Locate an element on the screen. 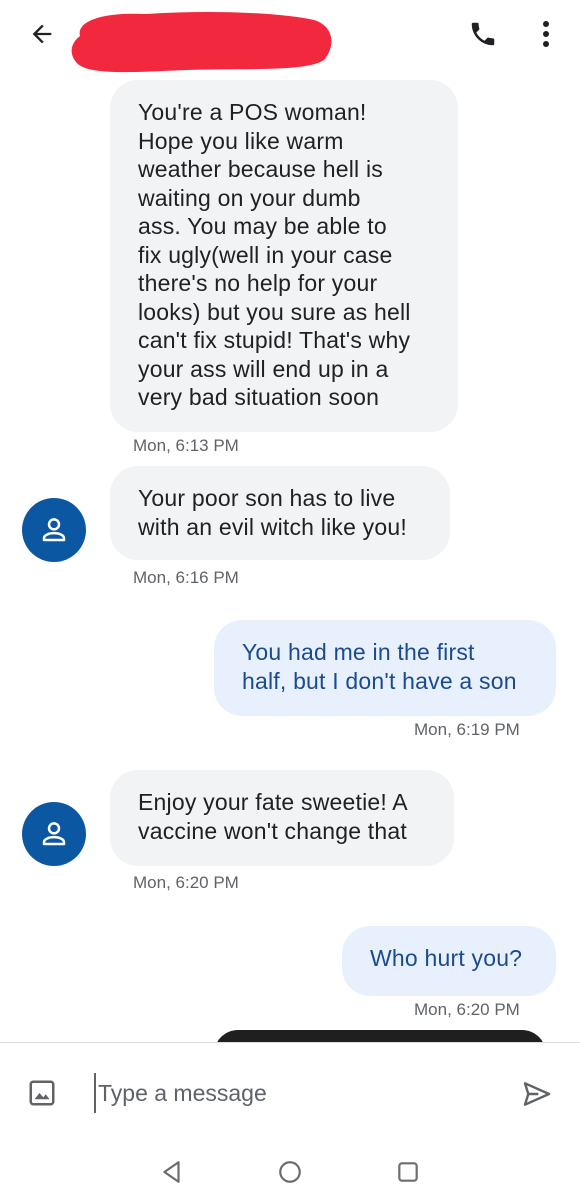  compose-bar is located at coordinates (290, 1092).